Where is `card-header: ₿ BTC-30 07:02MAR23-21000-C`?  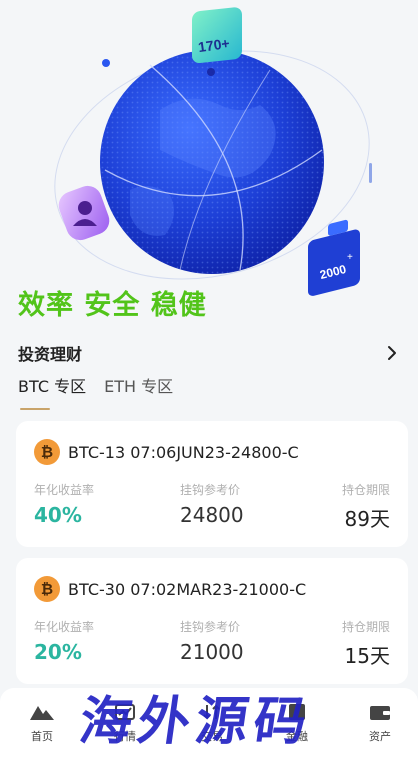 card-header: ₿ BTC-30 07:02MAR23-21000-C is located at coordinates (170, 589).